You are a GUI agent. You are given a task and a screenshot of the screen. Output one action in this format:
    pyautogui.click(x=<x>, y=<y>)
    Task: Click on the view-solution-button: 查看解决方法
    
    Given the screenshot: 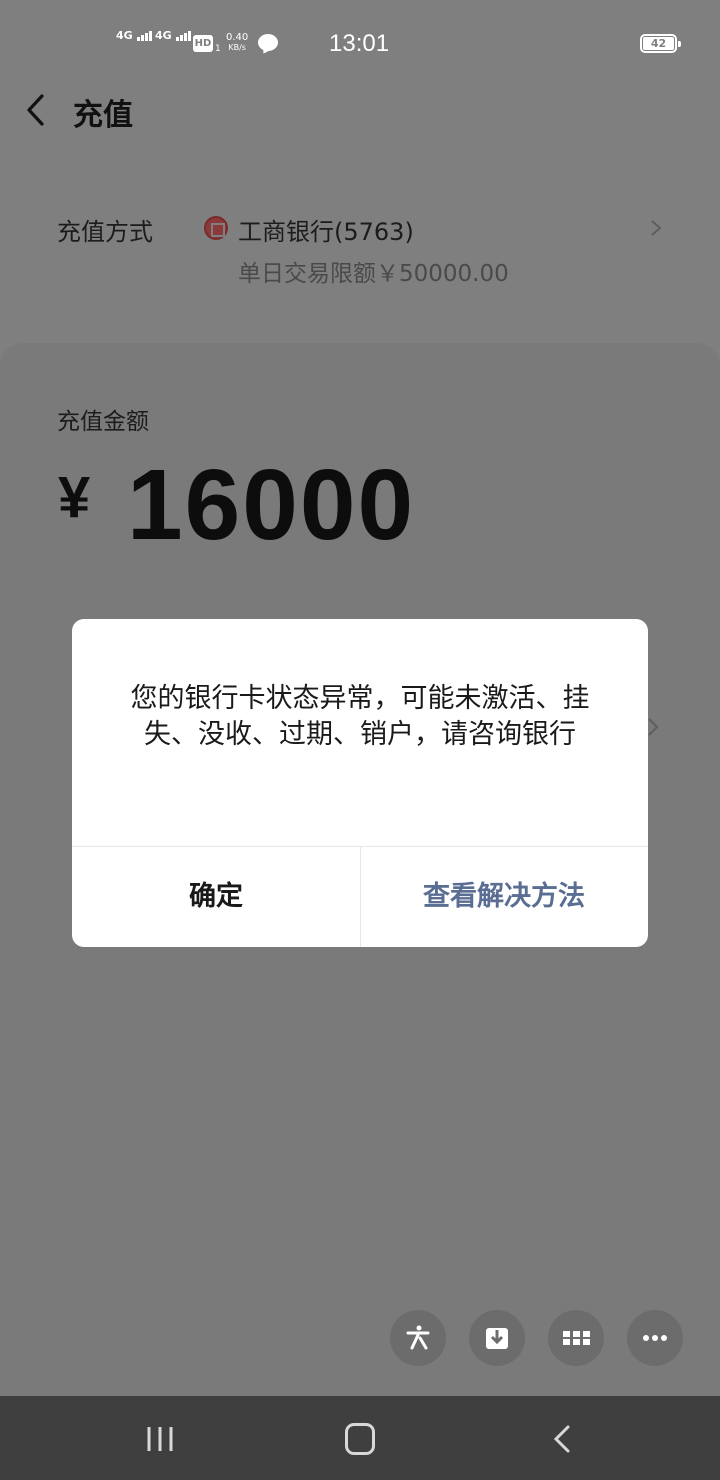 What is the action you would take?
    pyautogui.click(x=504, y=897)
    